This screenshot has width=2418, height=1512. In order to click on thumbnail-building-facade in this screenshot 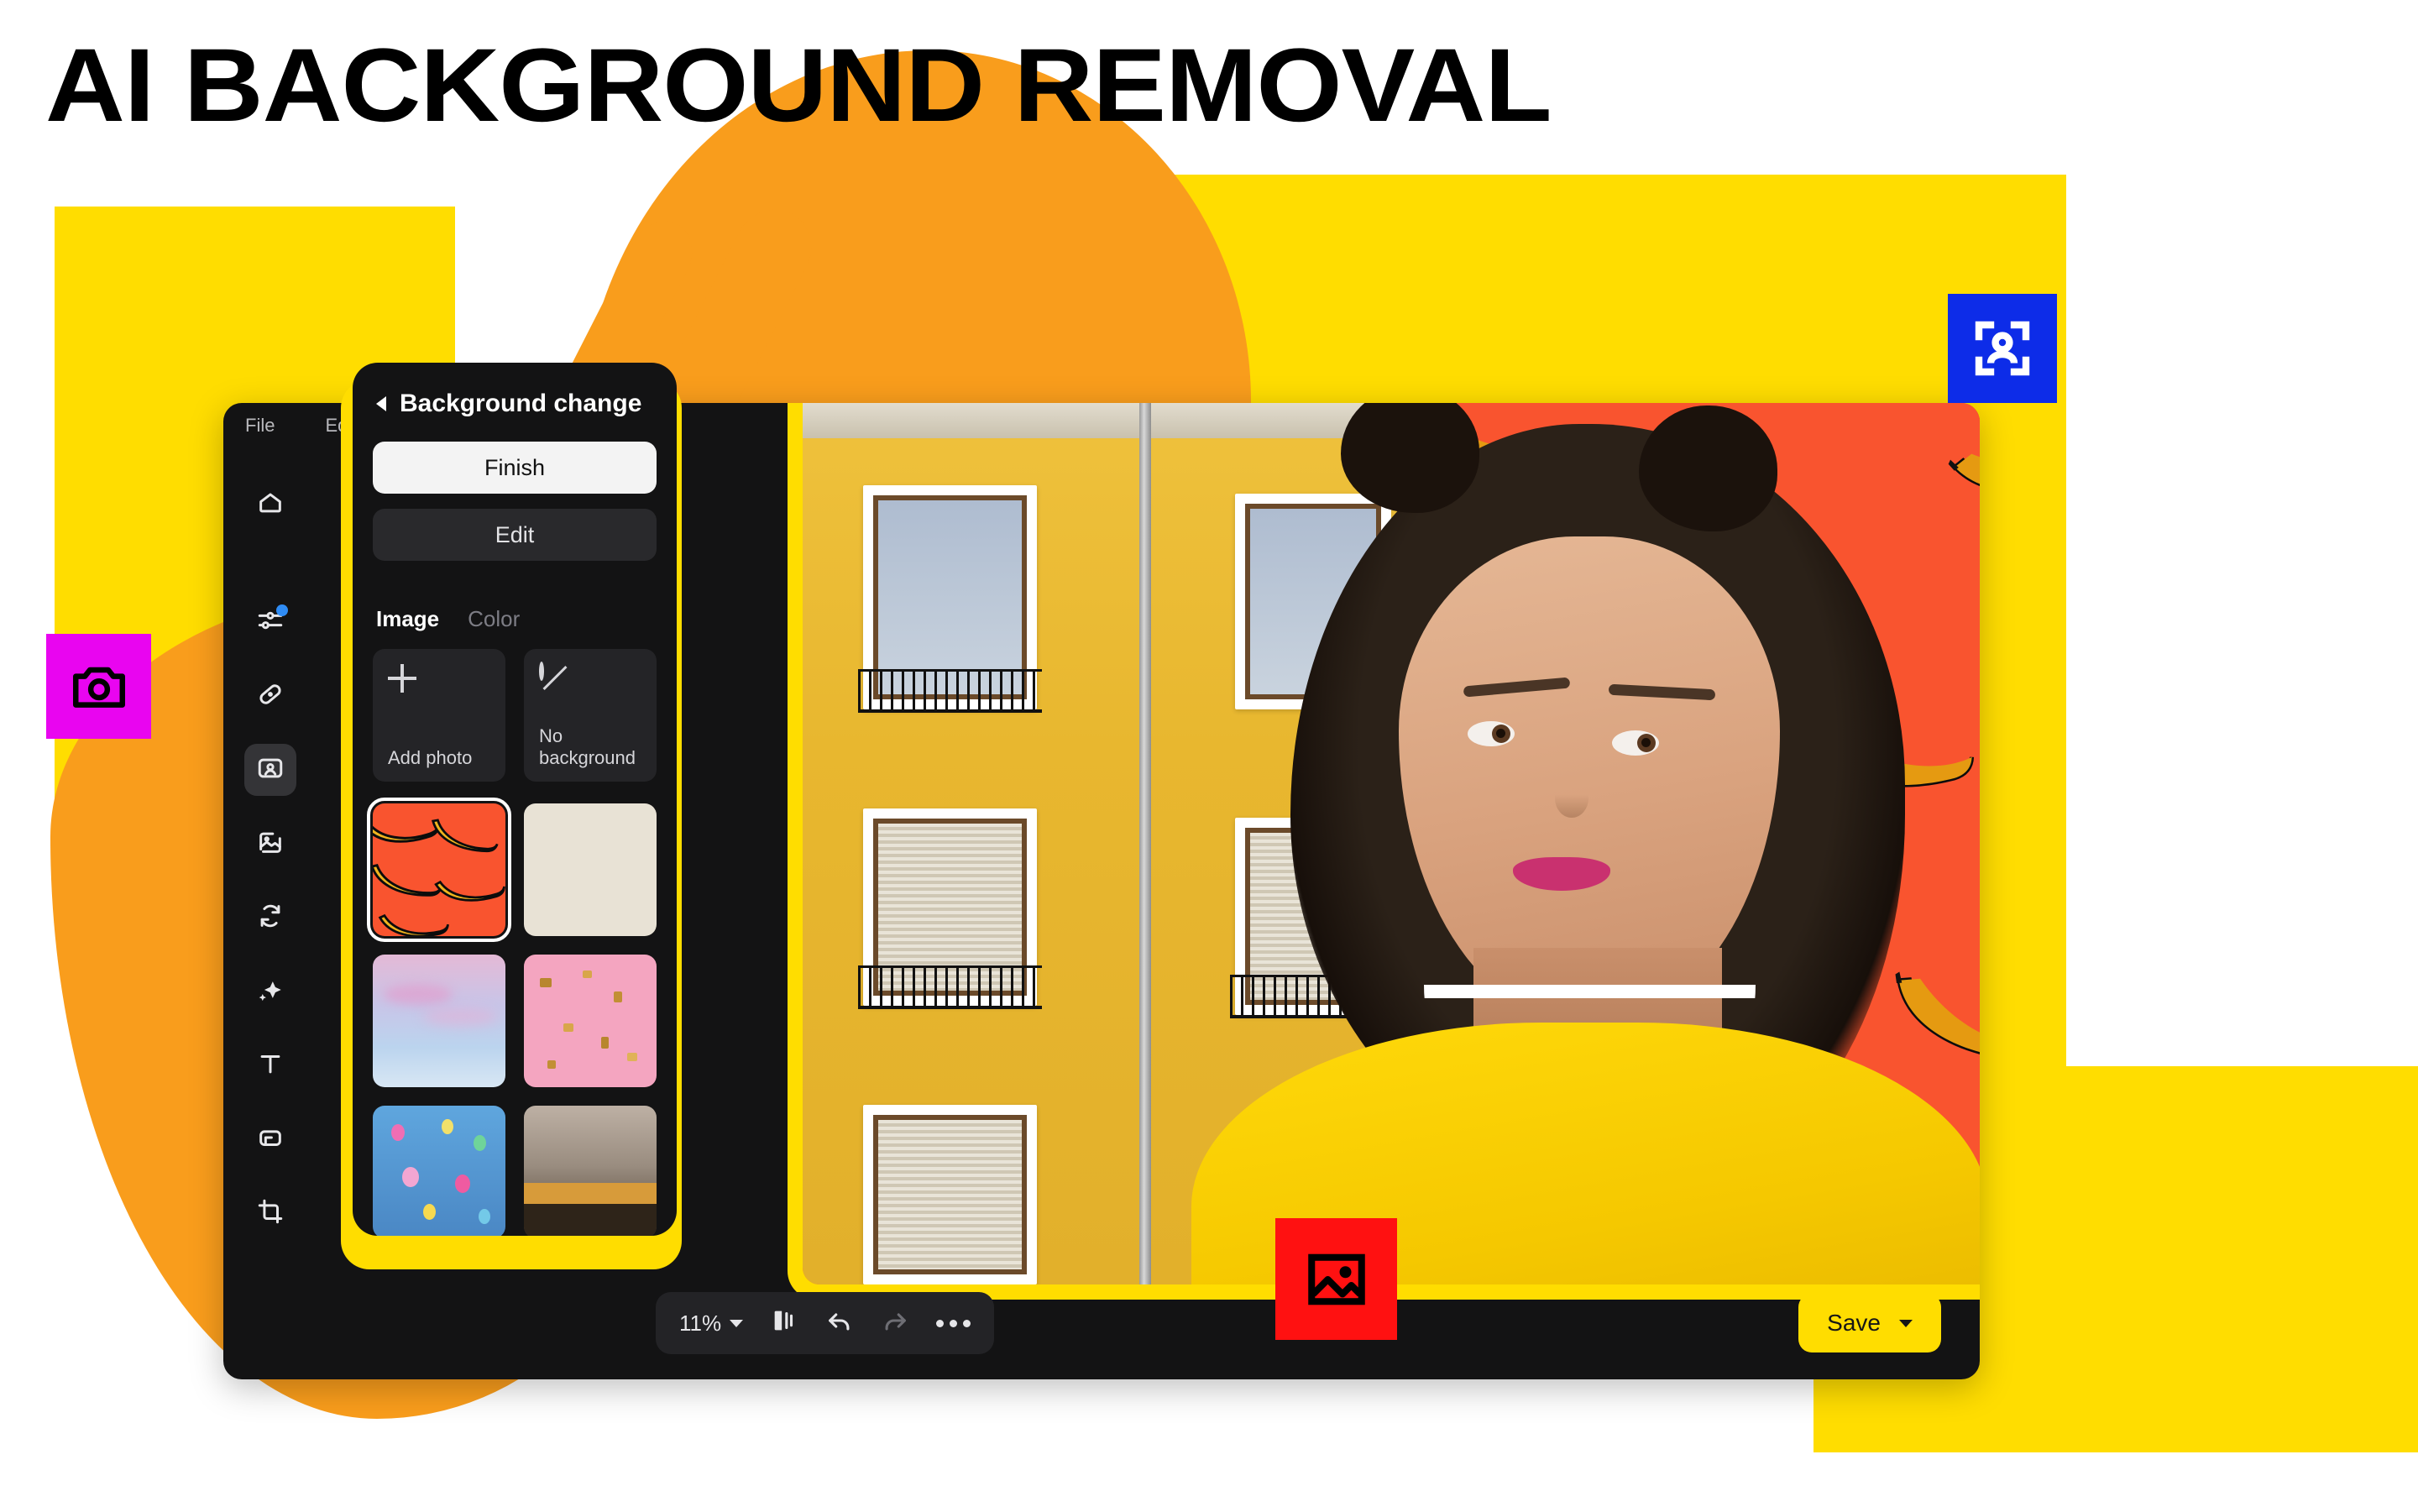, I will do `click(590, 1171)`.